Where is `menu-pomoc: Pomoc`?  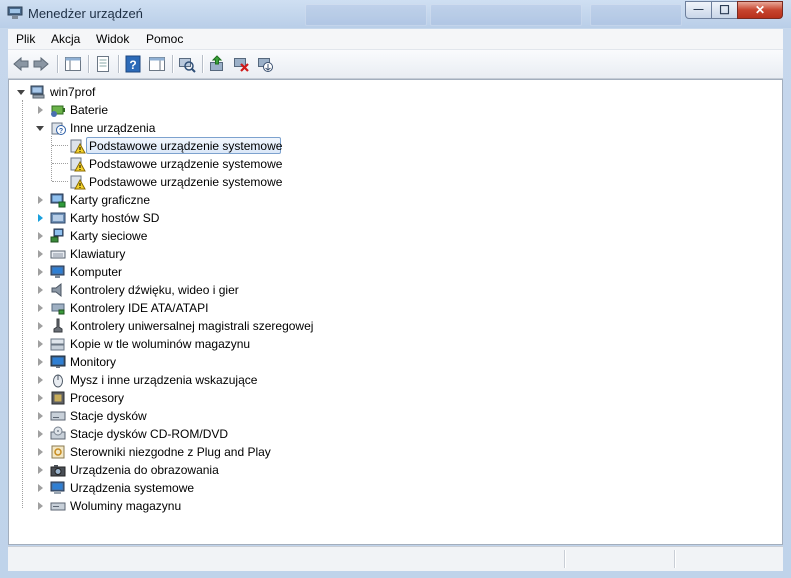 menu-pomoc: Pomoc is located at coordinates (164, 39).